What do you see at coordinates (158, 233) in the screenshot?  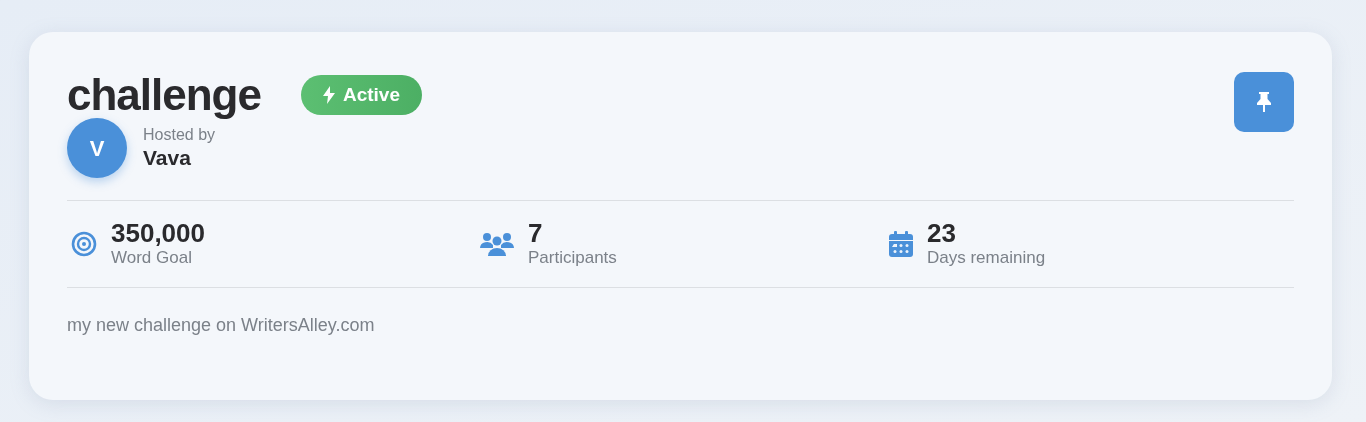 I see `stat-value: 350,000` at bounding box center [158, 233].